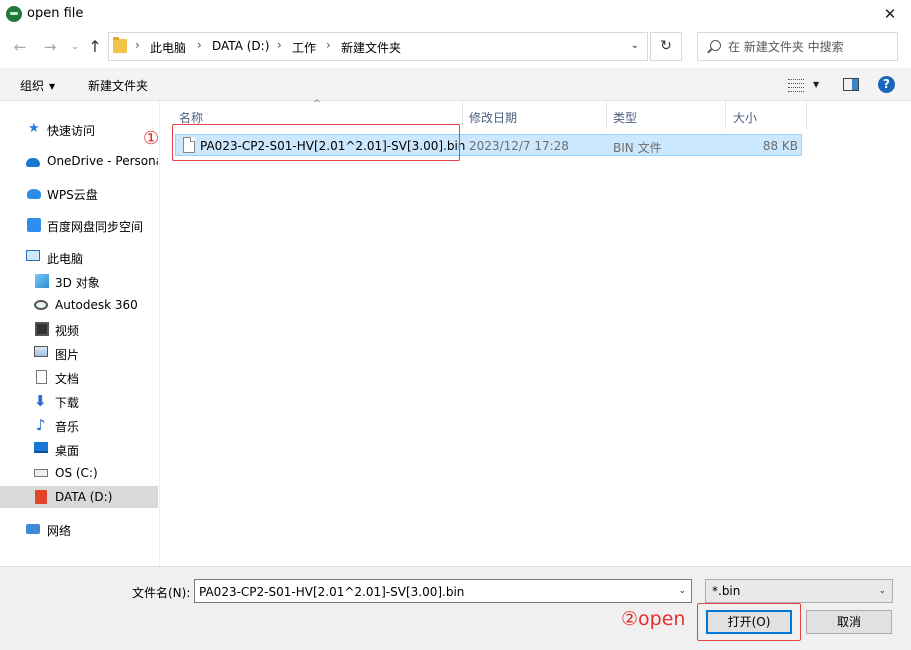  What do you see at coordinates (33, 529) in the screenshot?
I see `network-icon` at bounding box center [33, 529].